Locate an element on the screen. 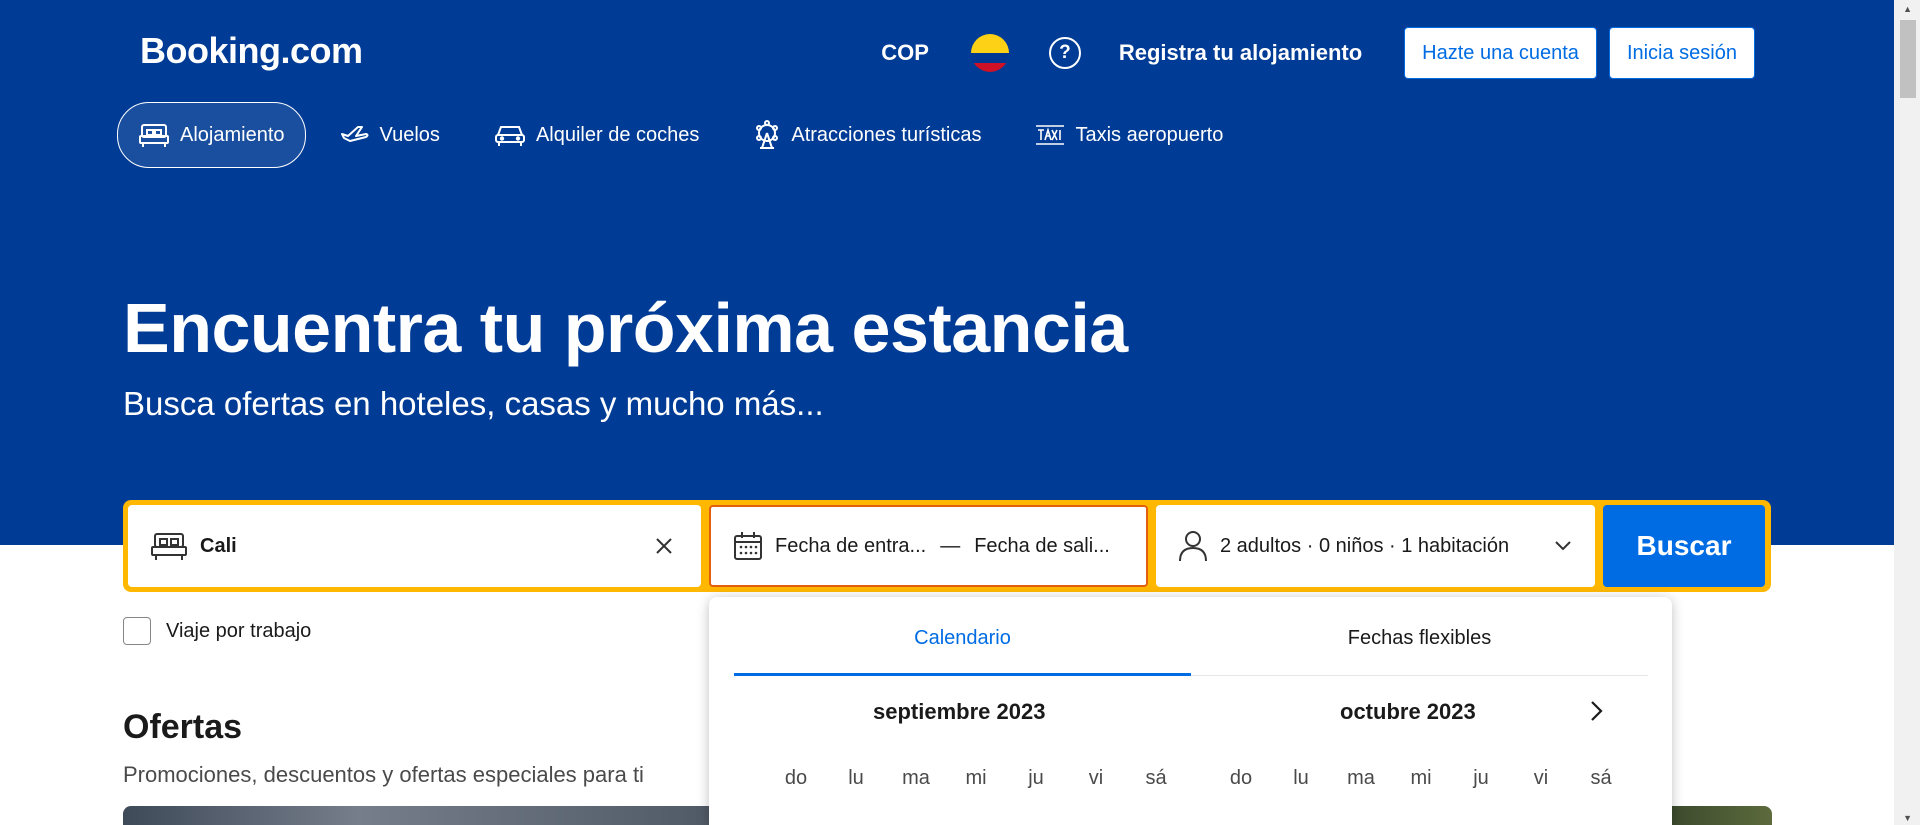  nav-label: Taxis aeropuerto is located at coordinates (1149, 134).